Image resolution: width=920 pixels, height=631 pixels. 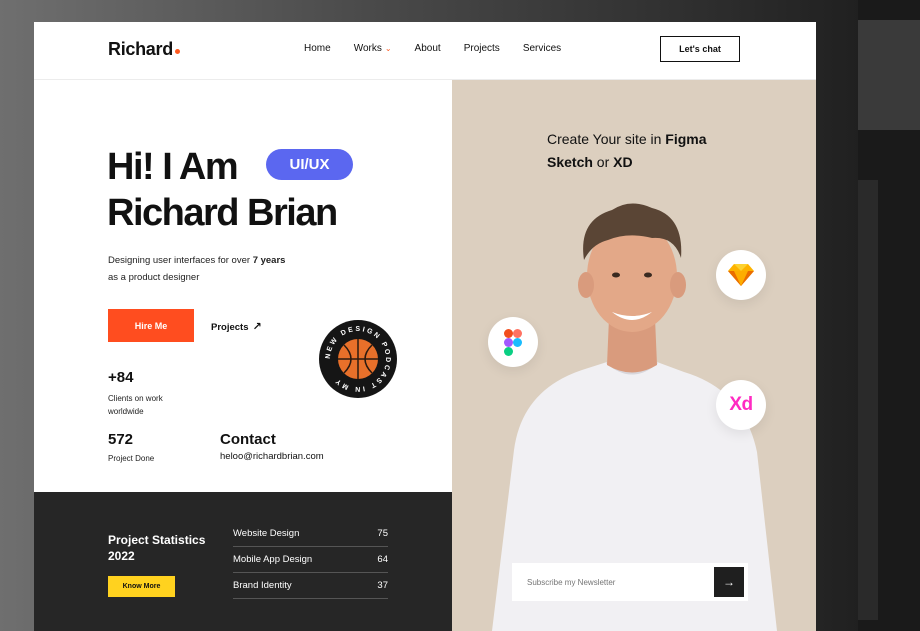 I want to click on tagline-text: Designing user interfaces for over, so click(x=180, y=260).